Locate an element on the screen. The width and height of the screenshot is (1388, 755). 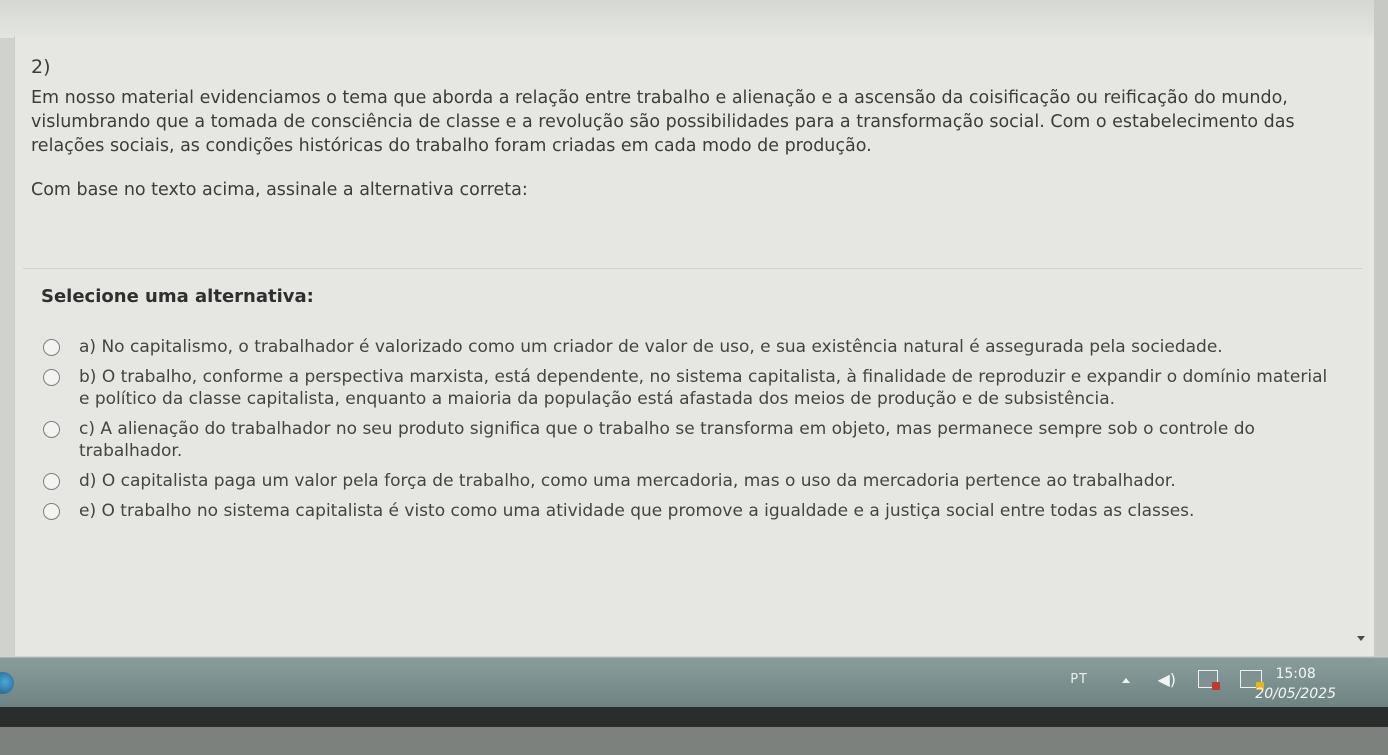
desk-surface is located at coordinates (694, 741).